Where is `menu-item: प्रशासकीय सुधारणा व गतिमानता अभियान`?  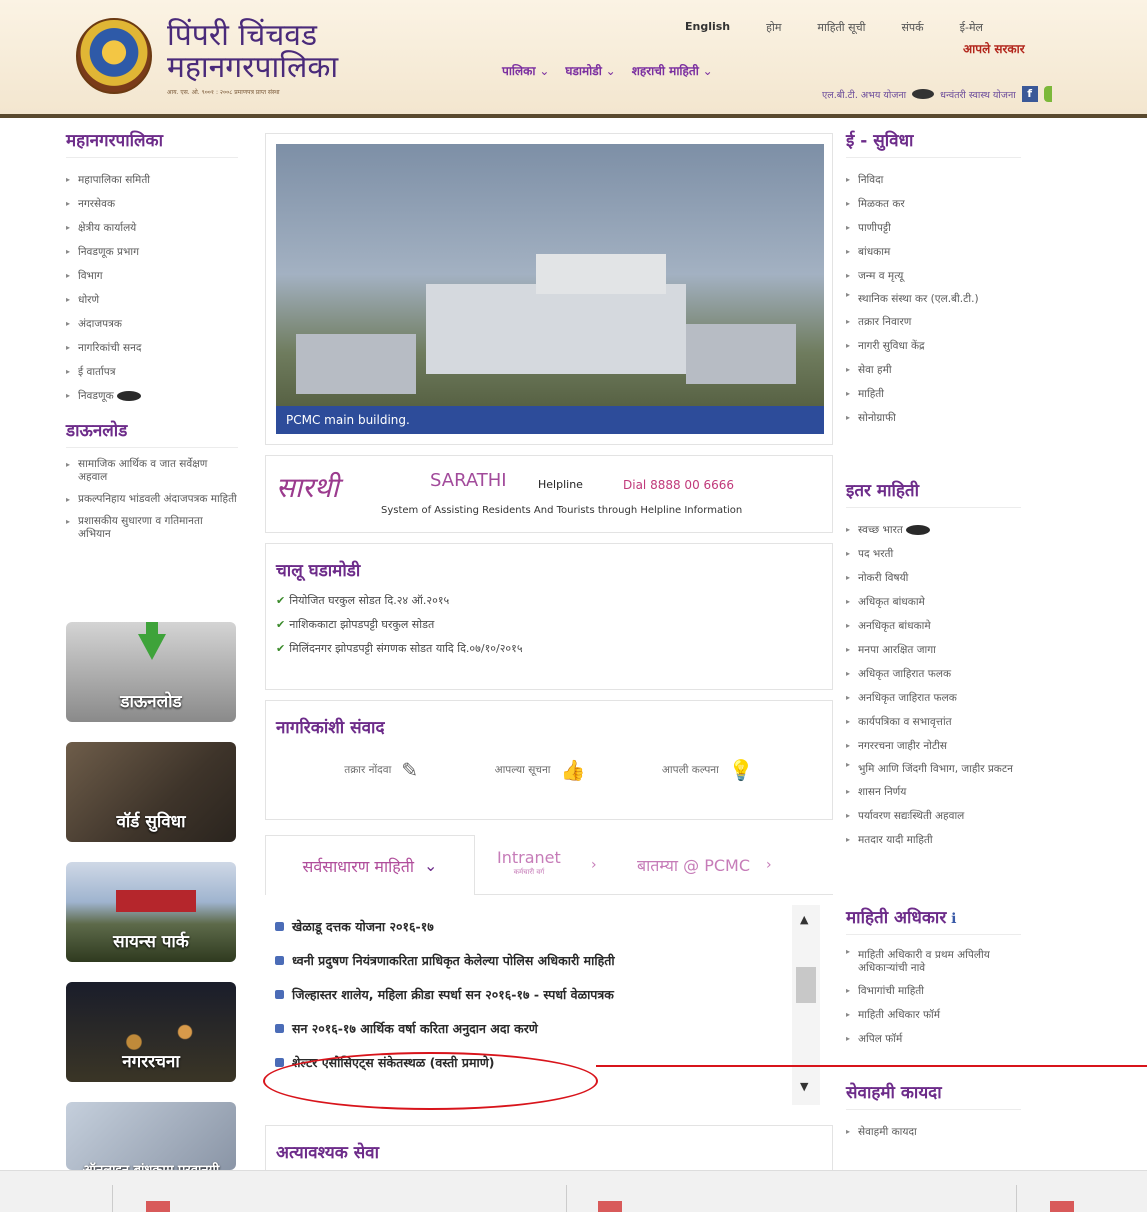 menu-item: प्रशासकीय सुधारणा व गतिमानता अभियान is located at coordinates (152, 528).